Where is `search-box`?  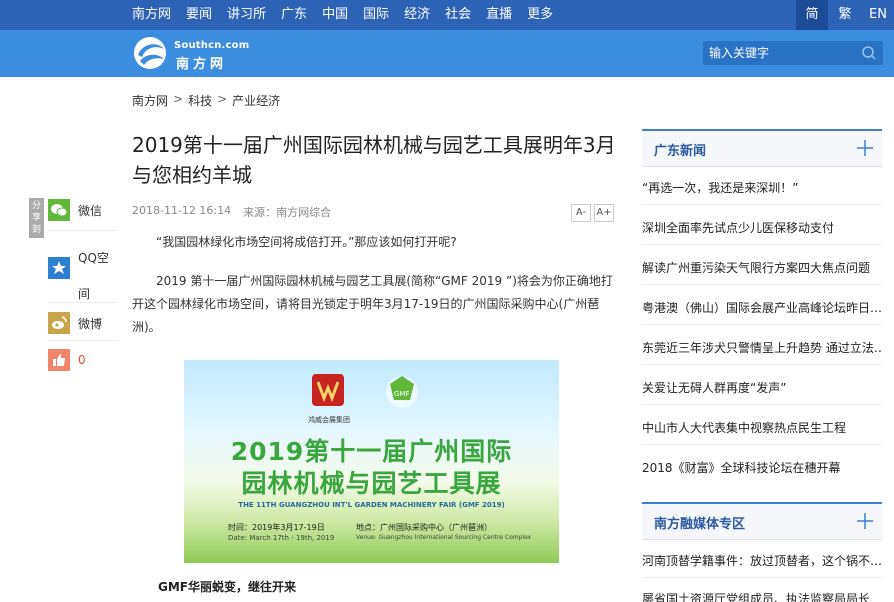
search-box is located at coordinates (793, 53).